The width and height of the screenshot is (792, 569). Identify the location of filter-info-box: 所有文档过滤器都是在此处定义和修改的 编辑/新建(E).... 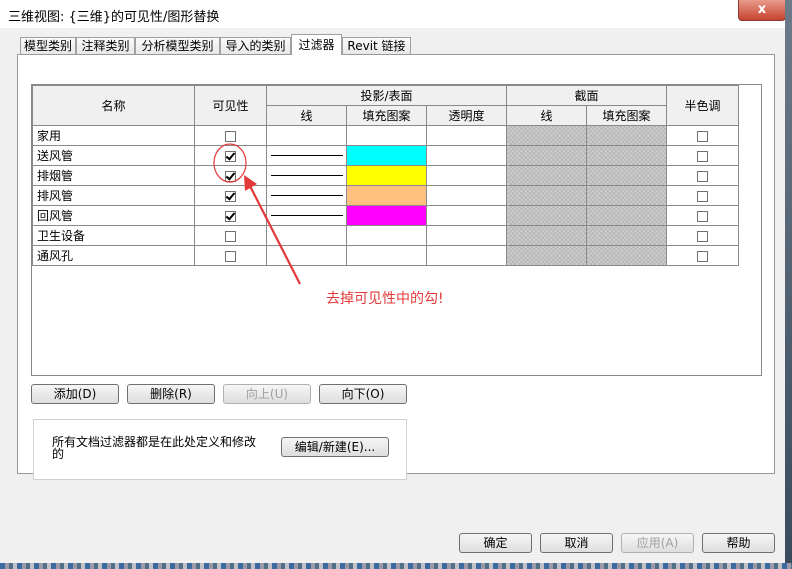
(220, 449).